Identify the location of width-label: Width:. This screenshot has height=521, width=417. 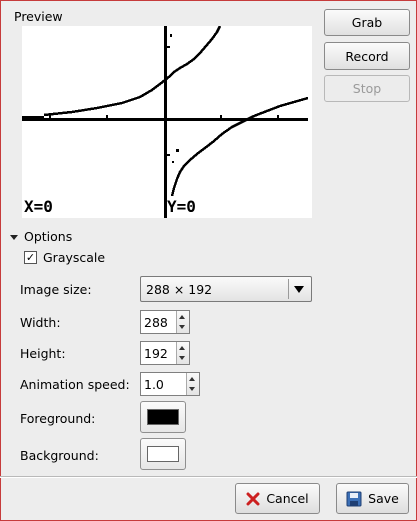
(40, 322).